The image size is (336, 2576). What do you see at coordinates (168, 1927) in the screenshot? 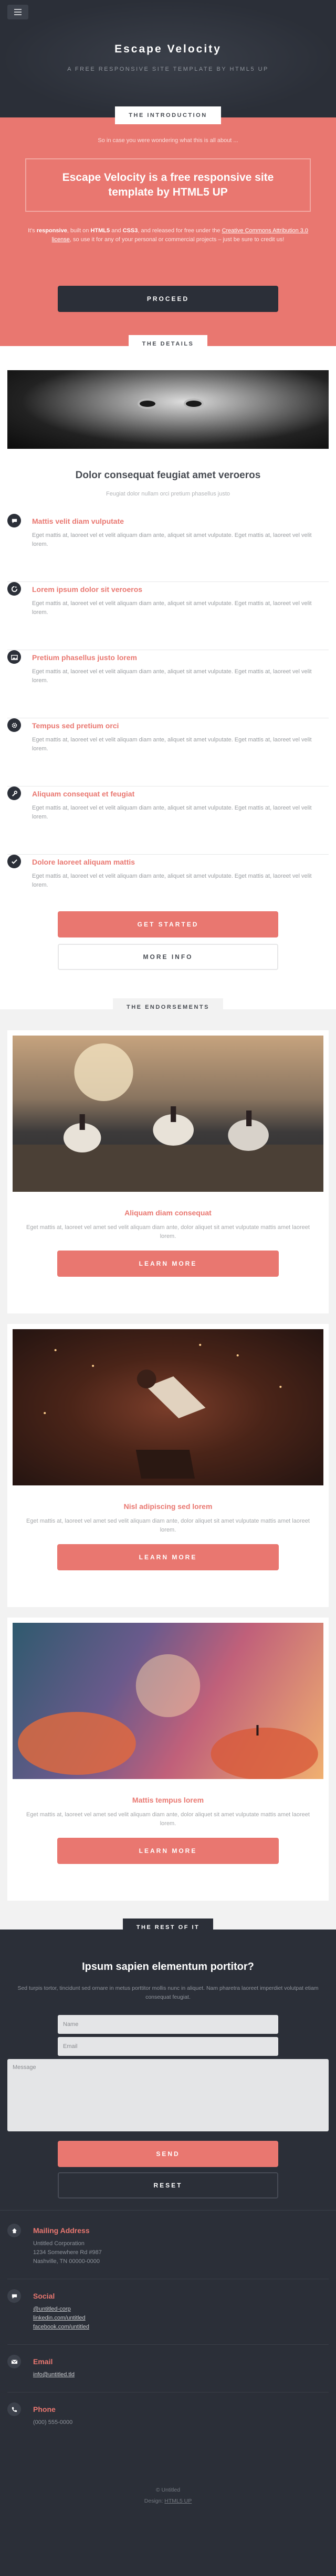
I see `section-label-rest: THE REST OF IT` at bounding box center [168, 1927].